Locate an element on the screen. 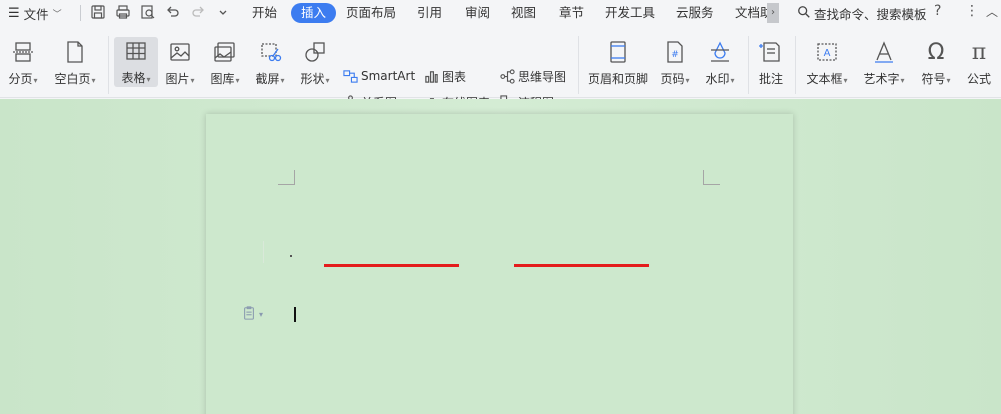  print-icon is located at coordinates (123, 12).